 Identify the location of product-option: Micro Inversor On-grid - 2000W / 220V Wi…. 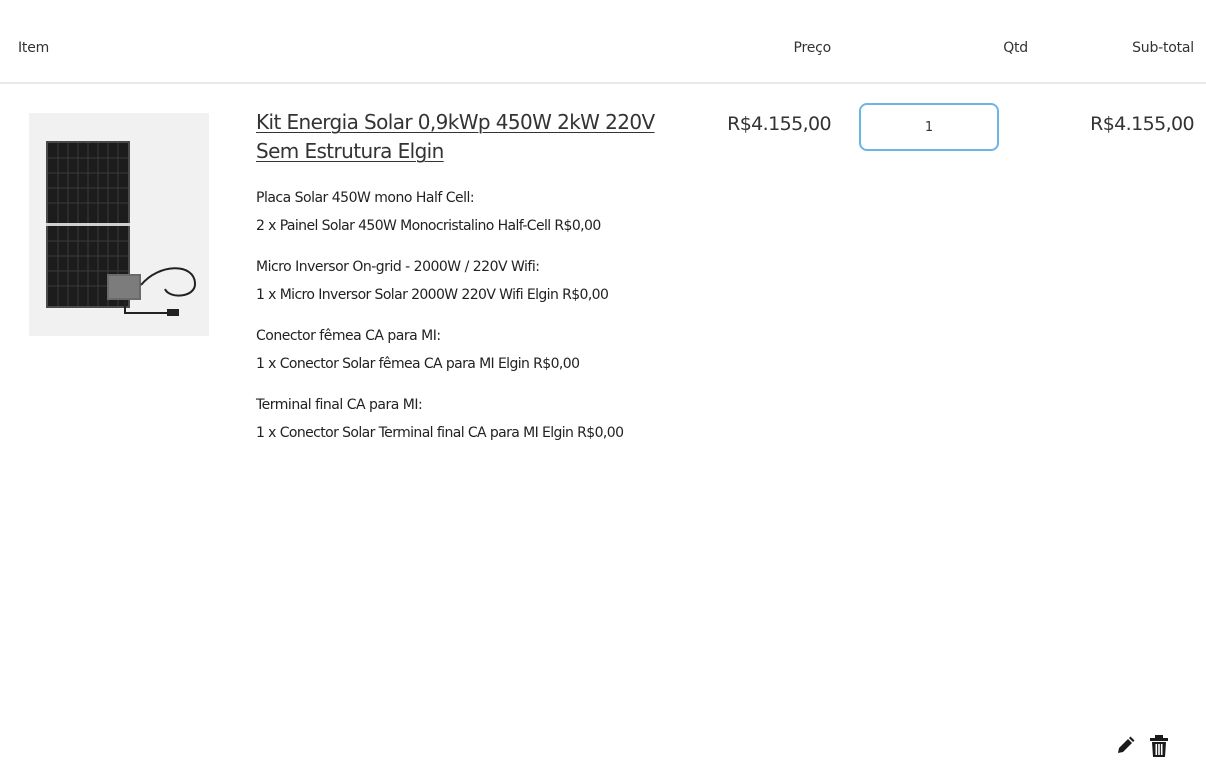
(466, 281).